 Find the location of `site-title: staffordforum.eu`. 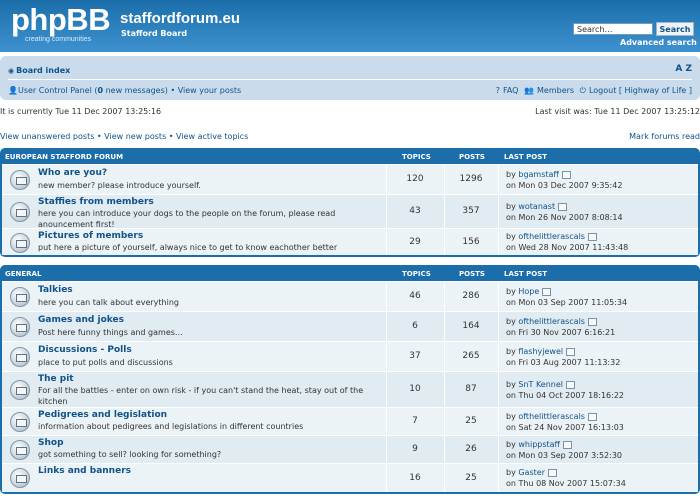

site-title: staffordforum.eu is located at coordinates (180, 18).